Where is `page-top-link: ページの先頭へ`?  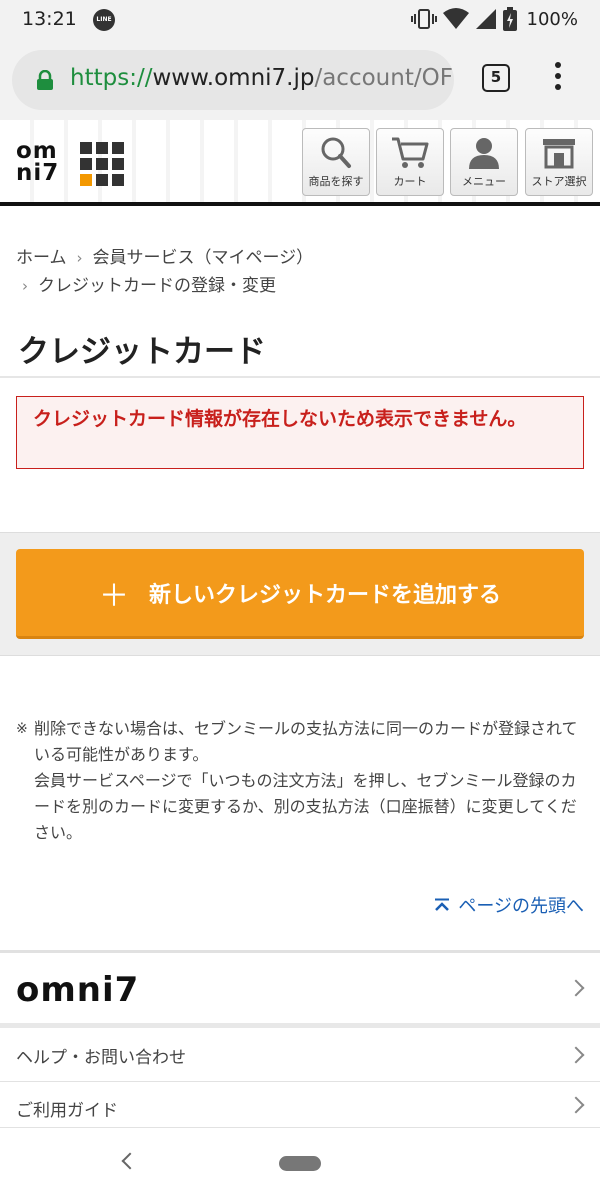
page-top-link: ページの先頭へ is located at coordinates (509, 905).